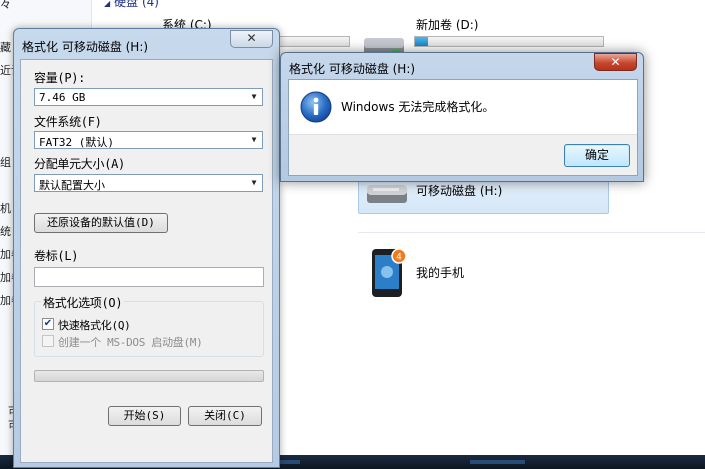 The width and height of the screenshot is (705, 469). I want to click on format-dialog-close-button: ✕, so click(251, 39).